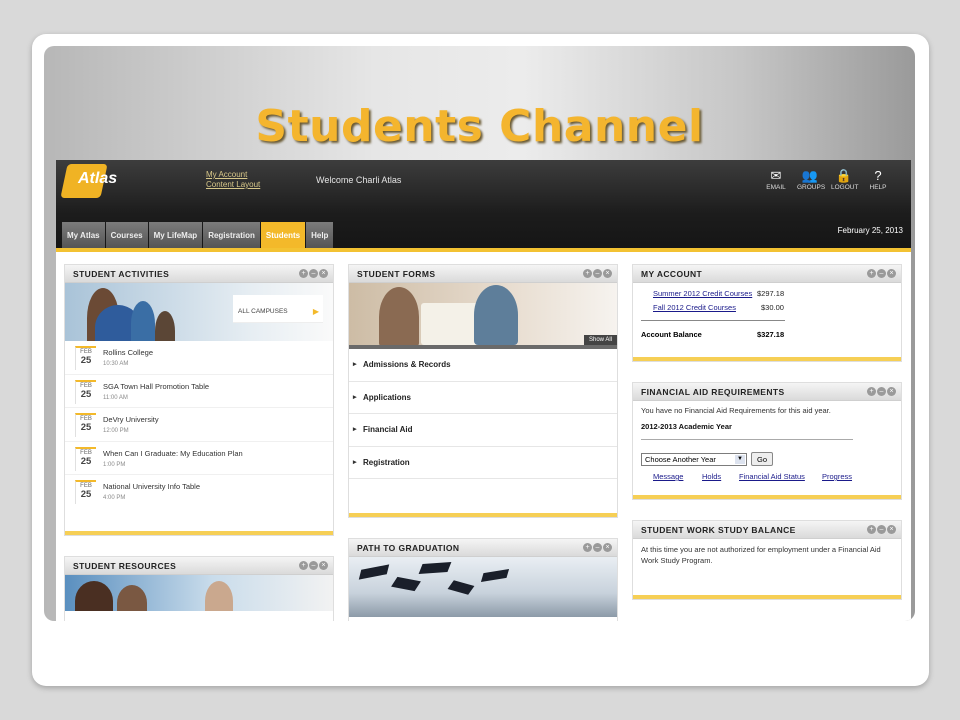 The height and width of the screenshot is (720, 960). I want to click on activities-photo: ALL CAMPUSES ▶, so click(199, 312).